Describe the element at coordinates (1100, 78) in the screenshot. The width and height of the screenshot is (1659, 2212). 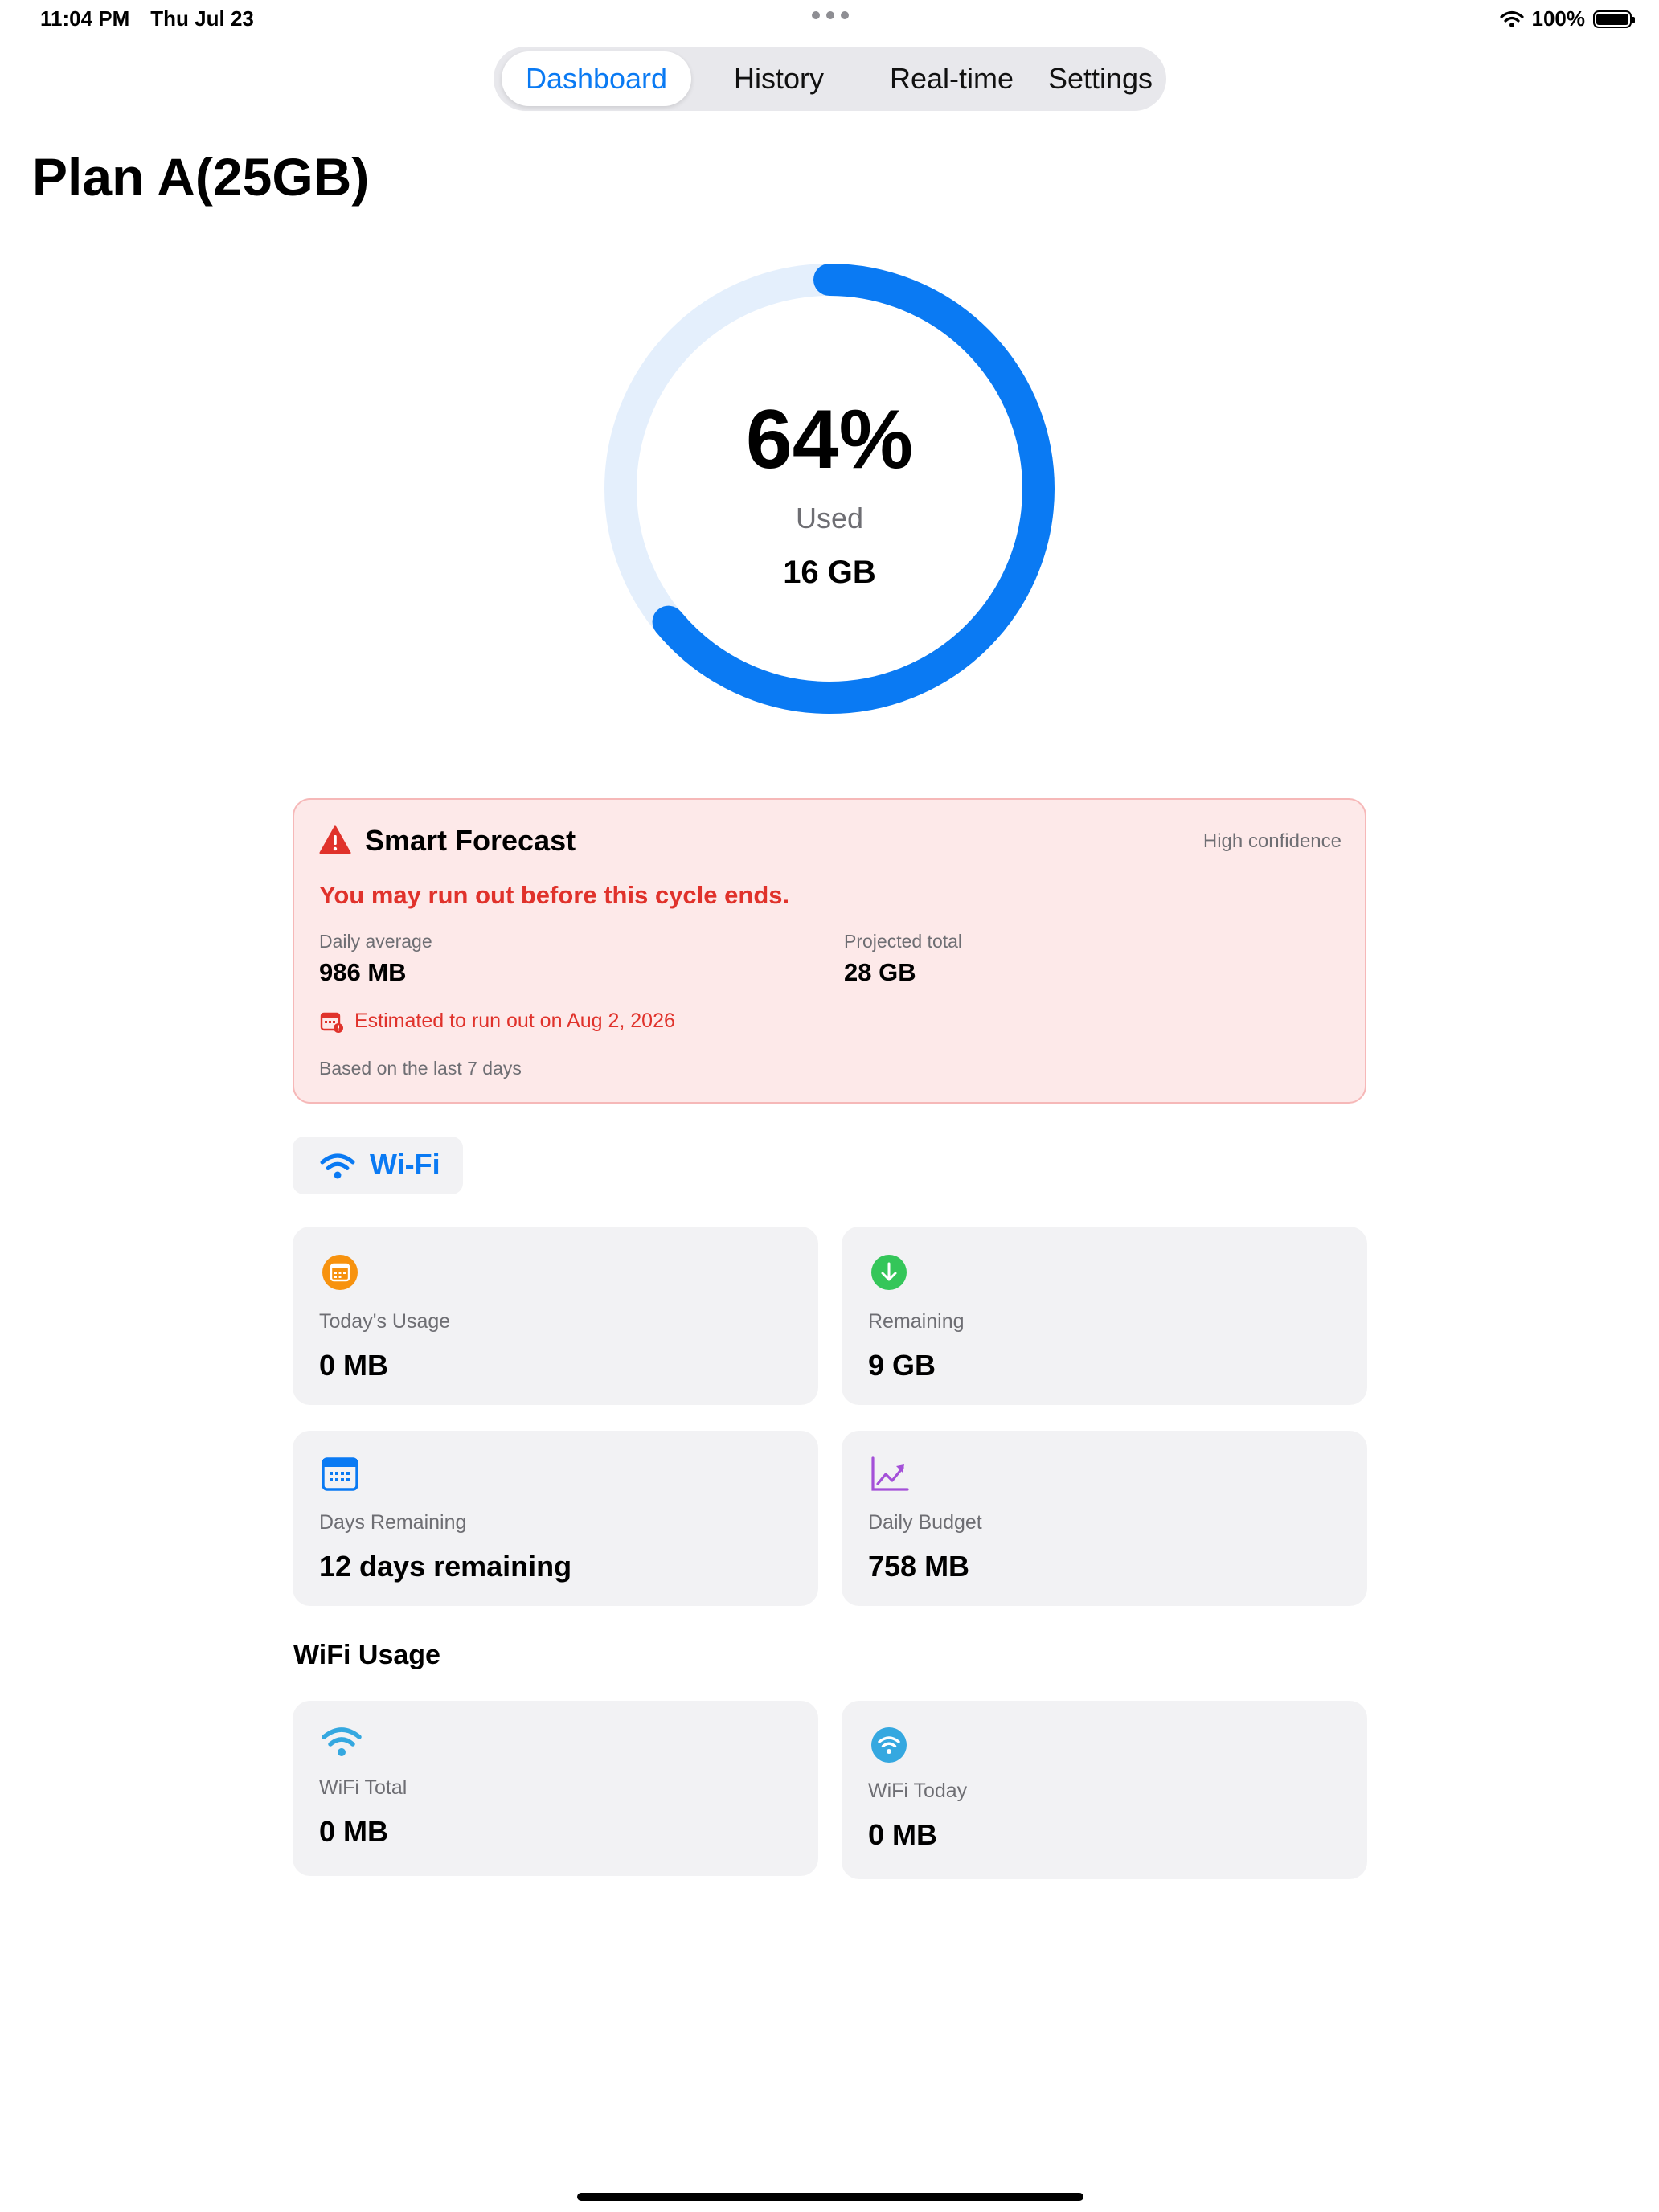
I see `tab-settings: Settings` at that location.